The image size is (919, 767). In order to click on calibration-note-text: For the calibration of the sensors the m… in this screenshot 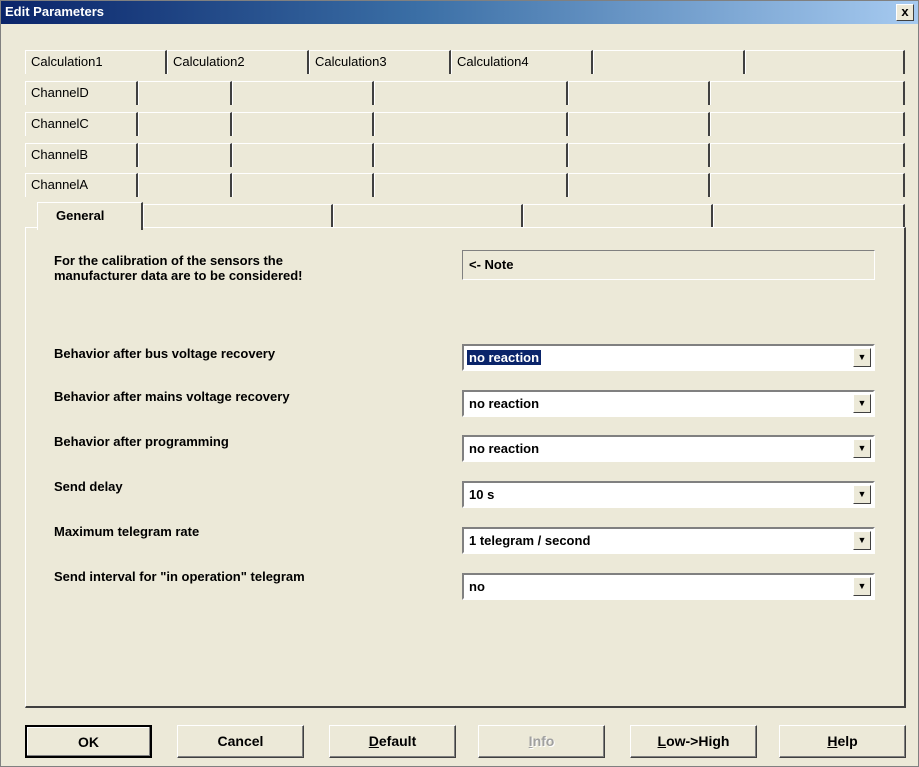, I will do `click(224, 268)`.